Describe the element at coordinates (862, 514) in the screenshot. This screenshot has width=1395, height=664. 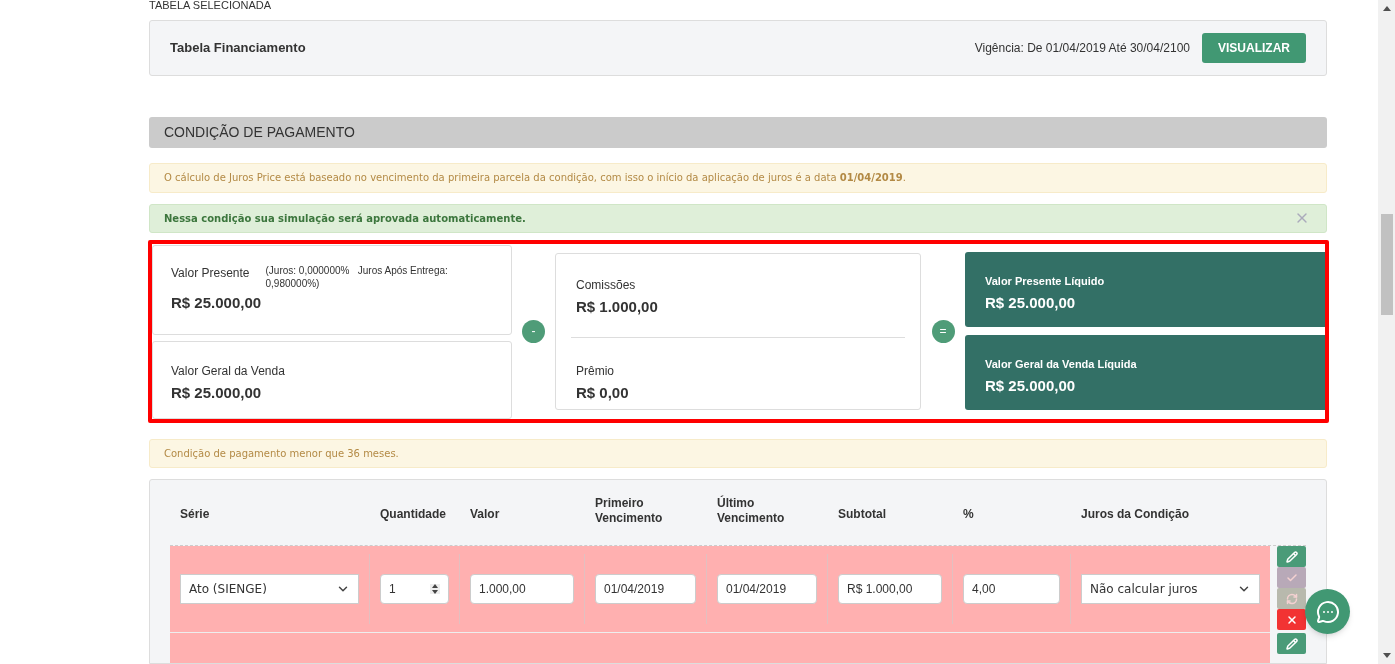
I see `column-header: Subtotal` at that location.